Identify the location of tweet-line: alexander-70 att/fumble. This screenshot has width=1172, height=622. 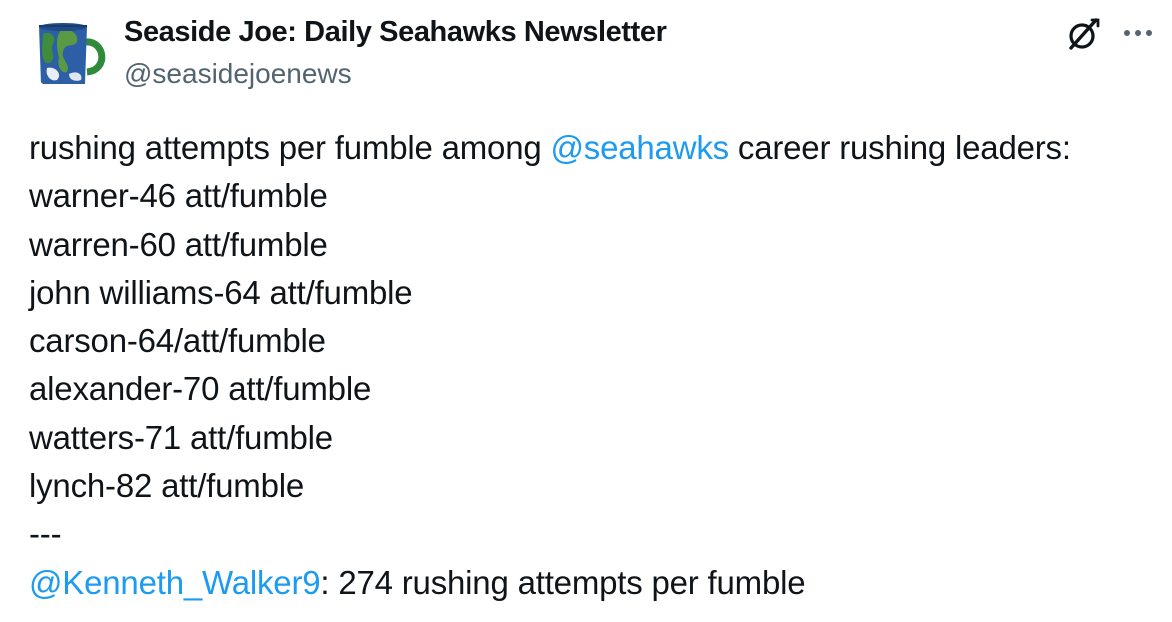
(200, 389).